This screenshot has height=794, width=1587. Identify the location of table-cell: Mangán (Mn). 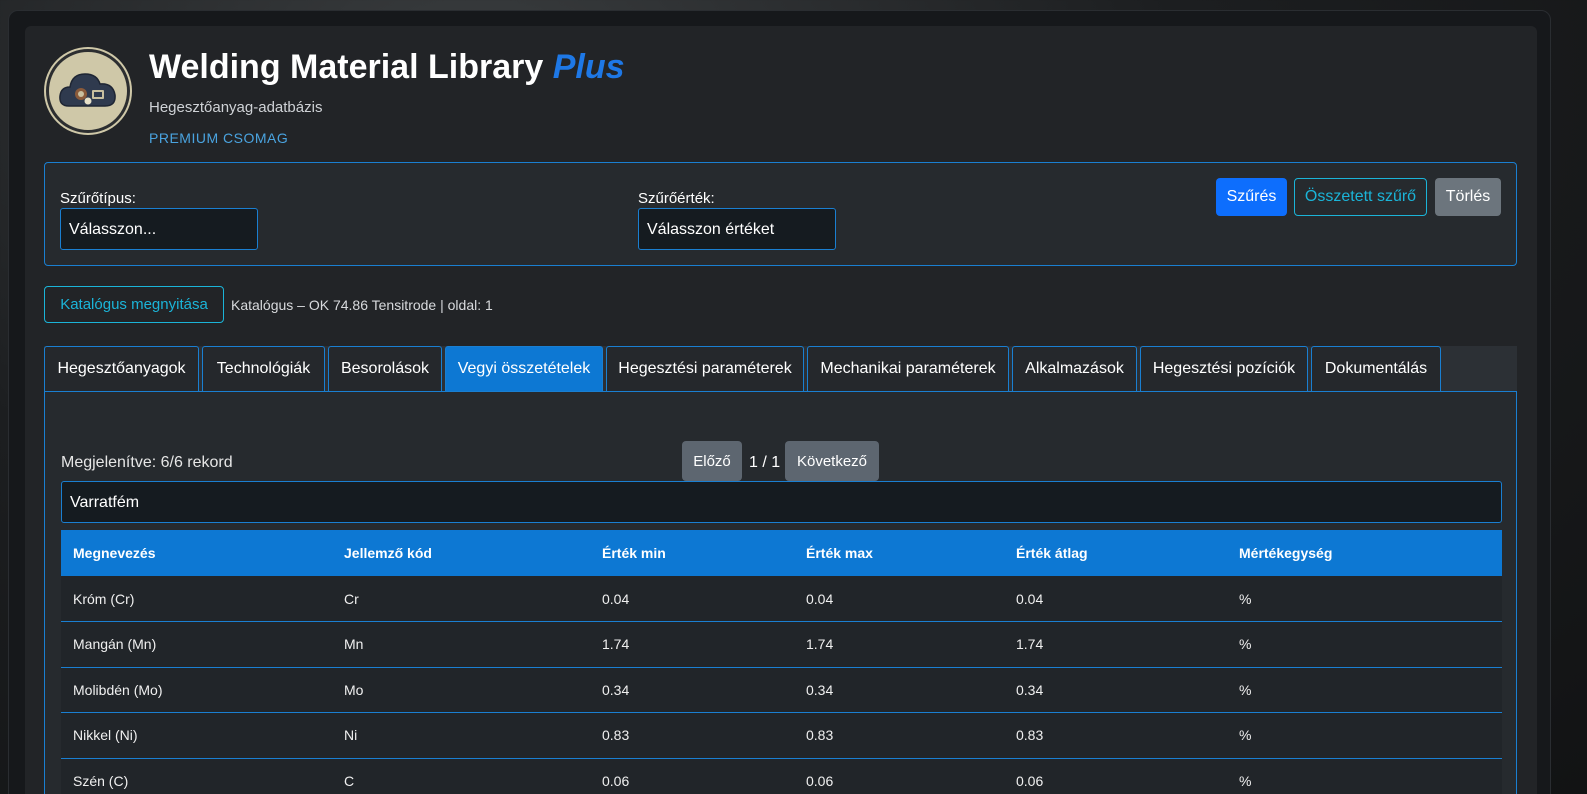
(115, 644).